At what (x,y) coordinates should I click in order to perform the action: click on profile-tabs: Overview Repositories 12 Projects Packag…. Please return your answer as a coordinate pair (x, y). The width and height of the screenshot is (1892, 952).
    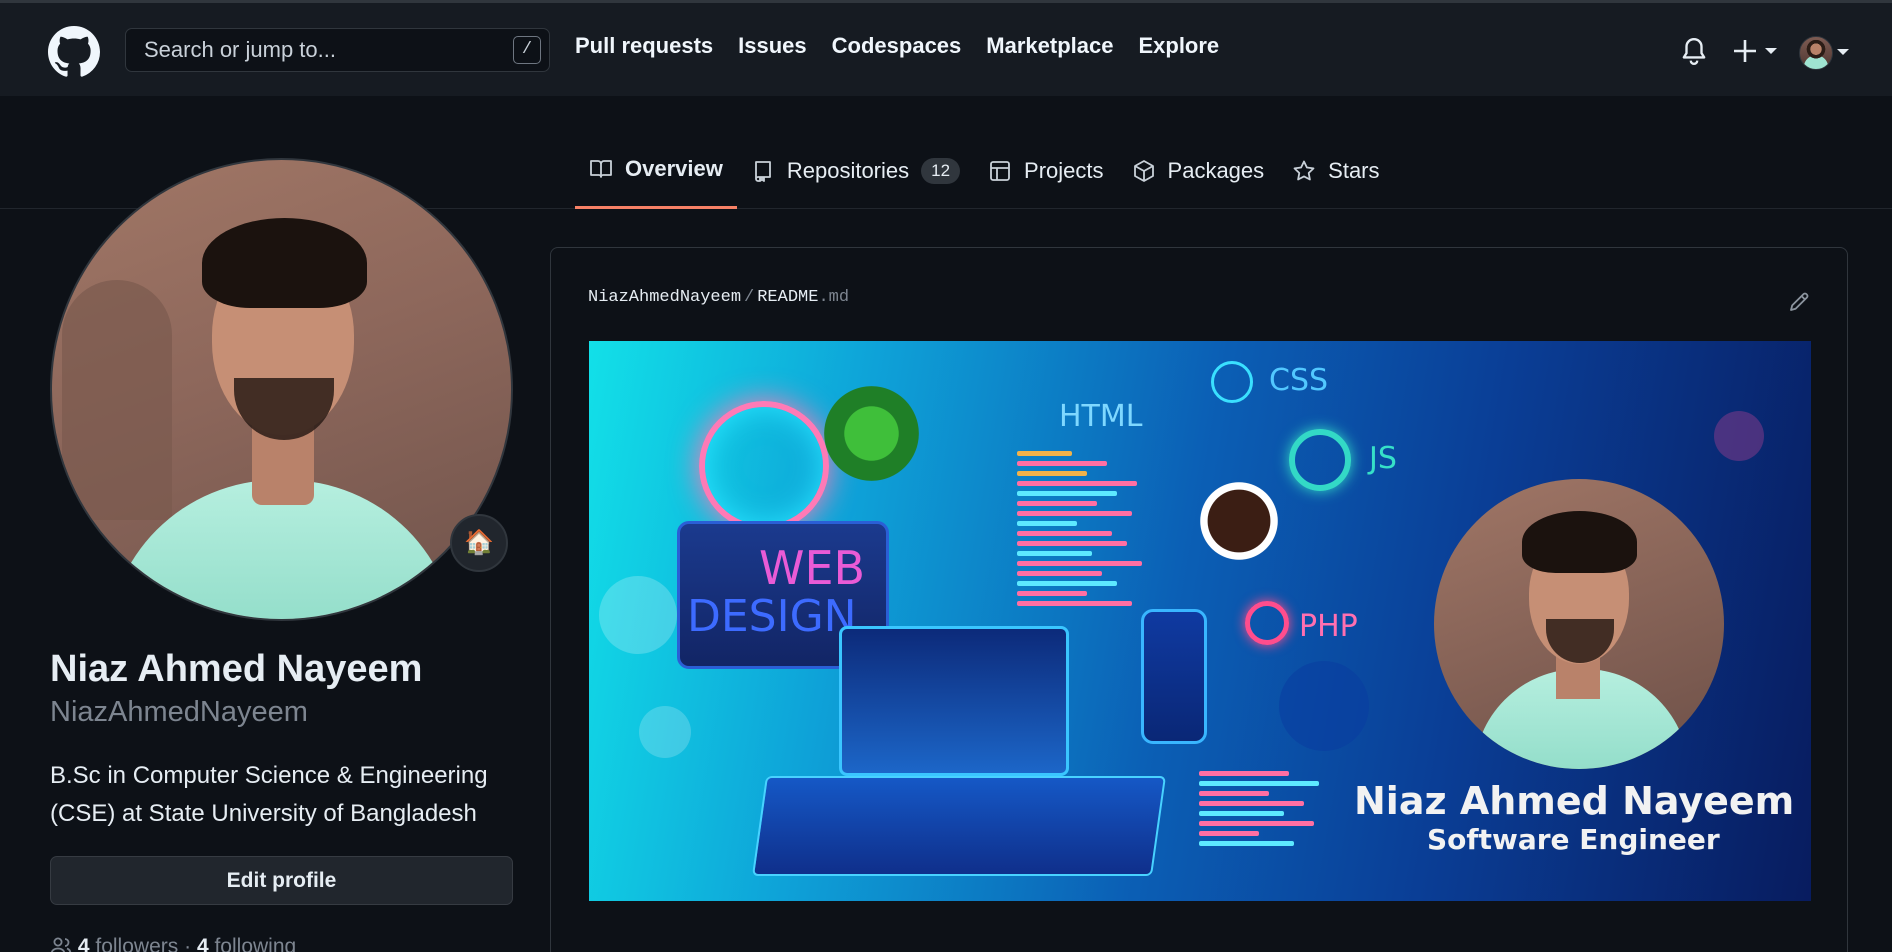
    Looking at the image, I should click on (984, 179).